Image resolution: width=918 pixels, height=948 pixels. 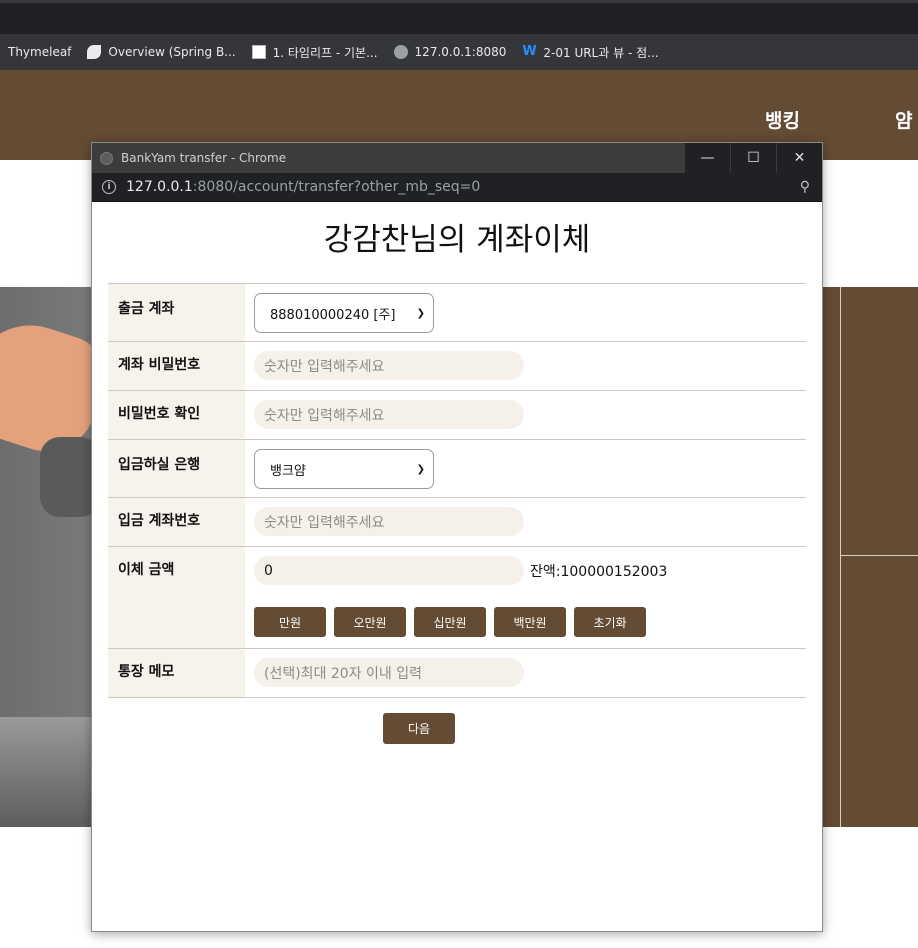 What do you see at coordinates (344, 469) in the screenshot?
I see `bank-select: 뱅크얌 ❯` at bounding box center [344, 469].